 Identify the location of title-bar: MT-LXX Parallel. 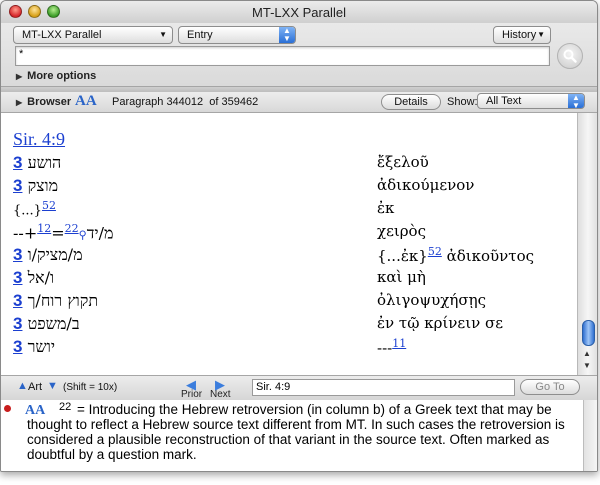
(299, 12).